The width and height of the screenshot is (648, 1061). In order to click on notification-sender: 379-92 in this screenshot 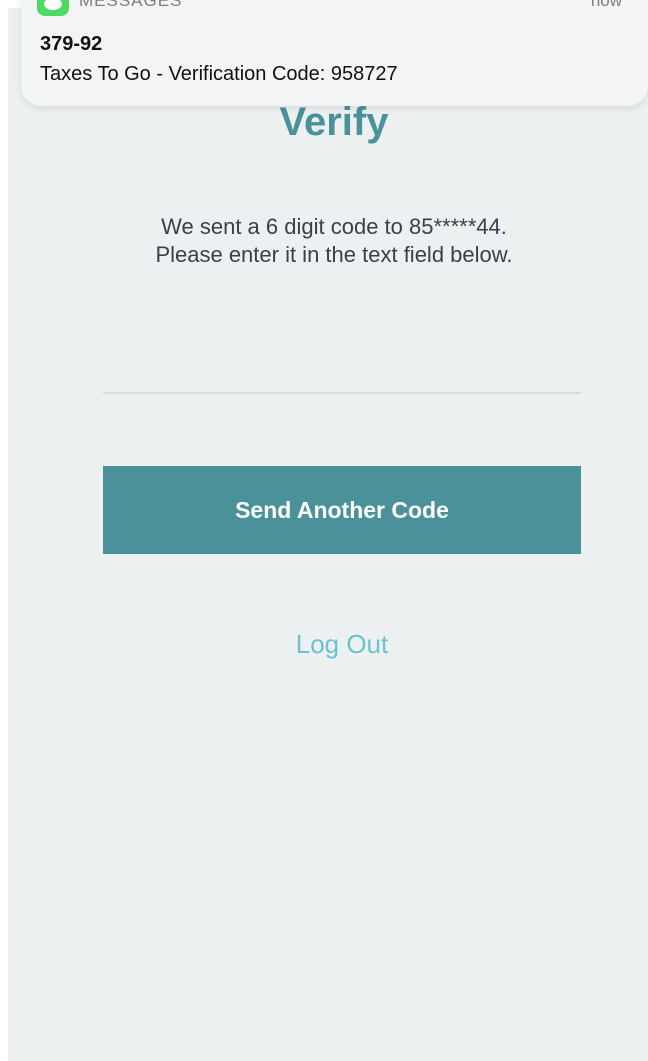, I will do `click(71, 44)`.